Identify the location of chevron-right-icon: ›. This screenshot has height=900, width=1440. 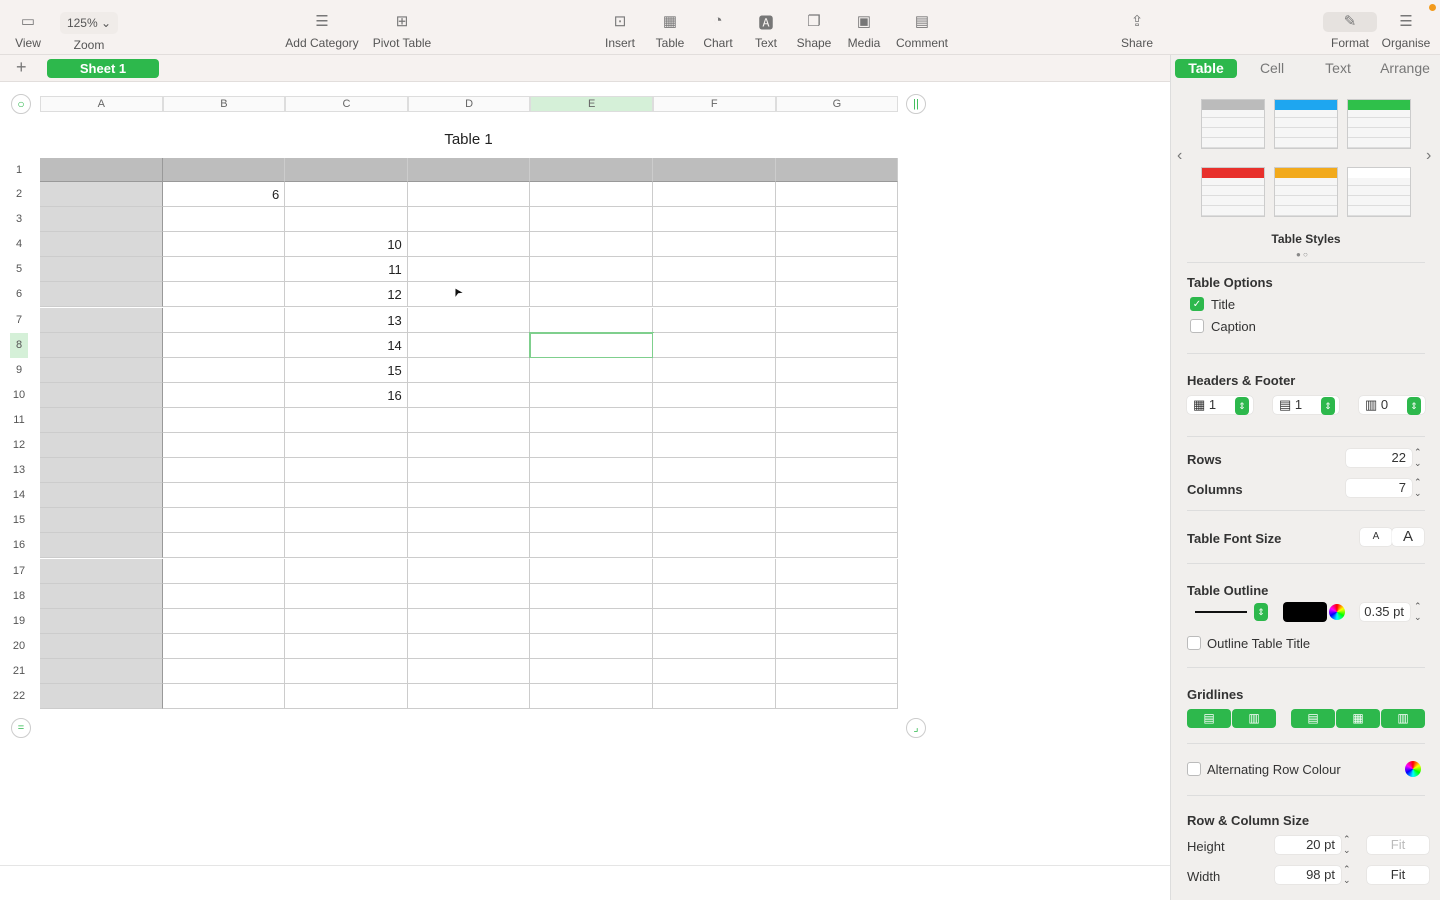
(1428, 156).